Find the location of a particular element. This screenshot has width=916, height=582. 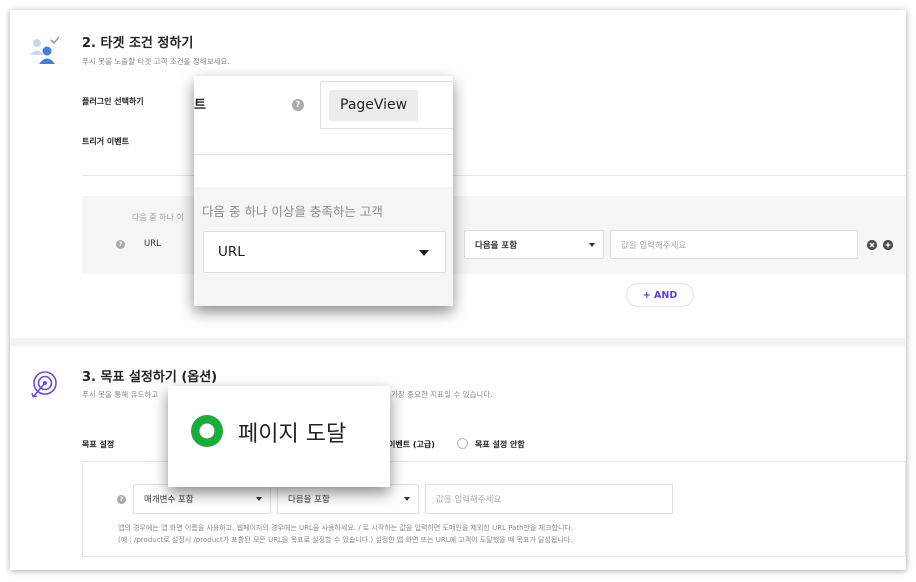

operator-select: 다음을 포함 is located at coordinates (534, 244).